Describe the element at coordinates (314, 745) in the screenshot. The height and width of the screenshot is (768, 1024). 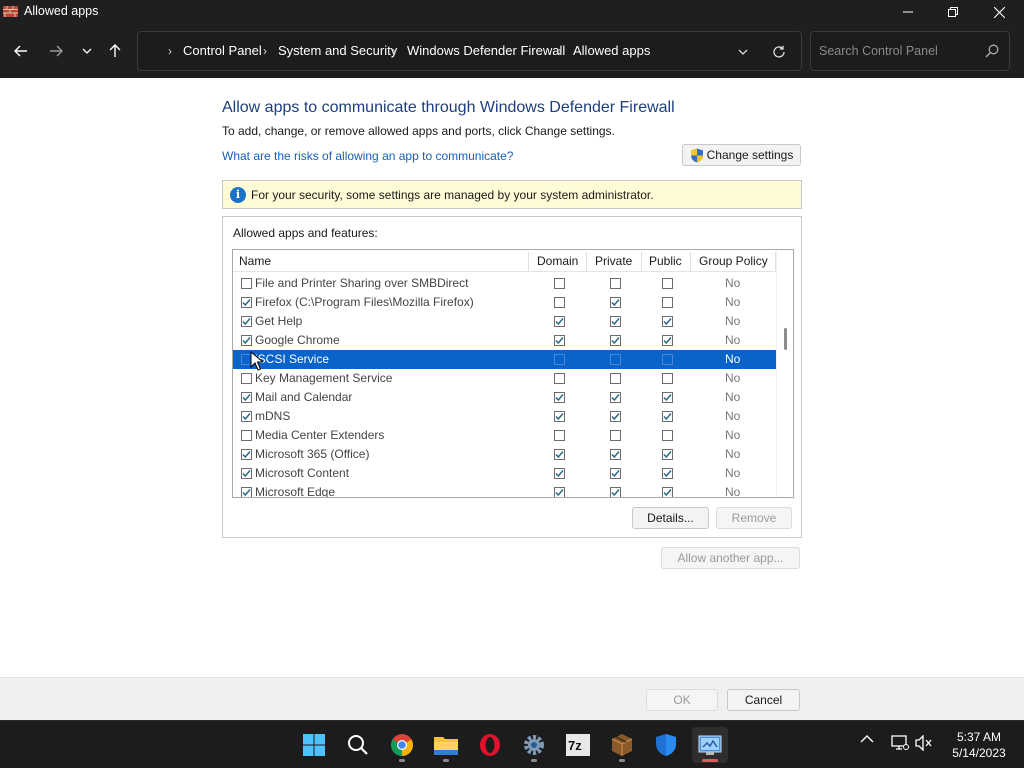
I see `start-button` at that location.